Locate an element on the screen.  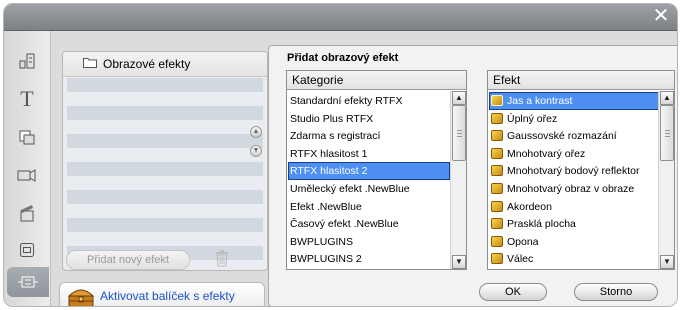
effect-list-item: Mnohotvarý obraz v obraze is located at coordinates (574, 189).